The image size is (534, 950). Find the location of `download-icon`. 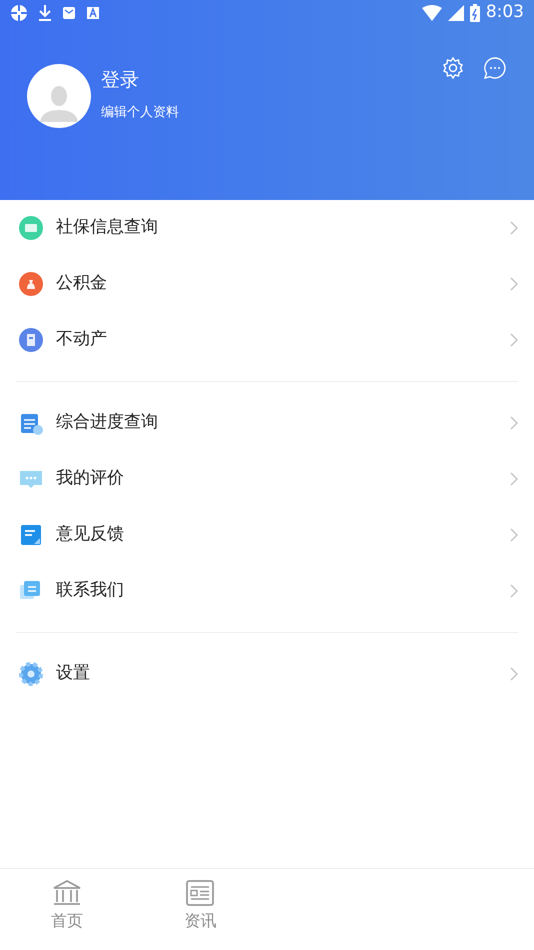

download-icon is located at coordinates (45, 13).